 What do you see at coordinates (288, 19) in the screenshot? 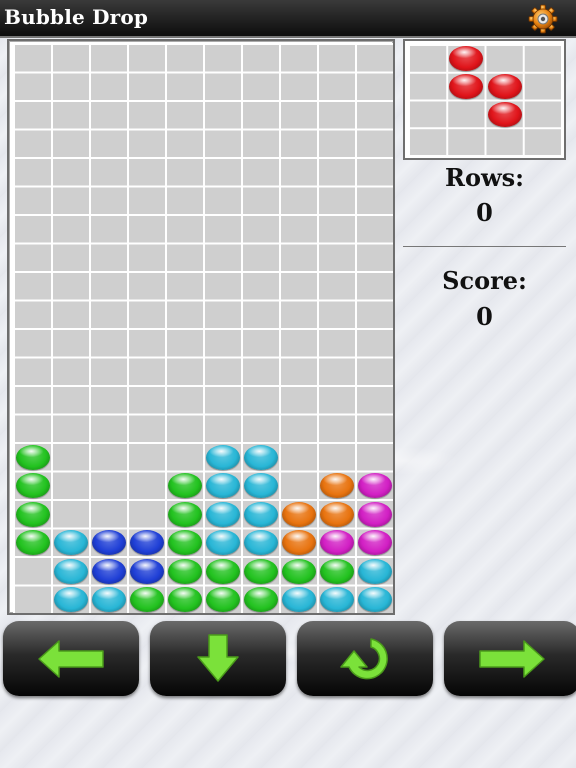
I see `title-bar: Bubble Drop` at bounding box center [288, 19].